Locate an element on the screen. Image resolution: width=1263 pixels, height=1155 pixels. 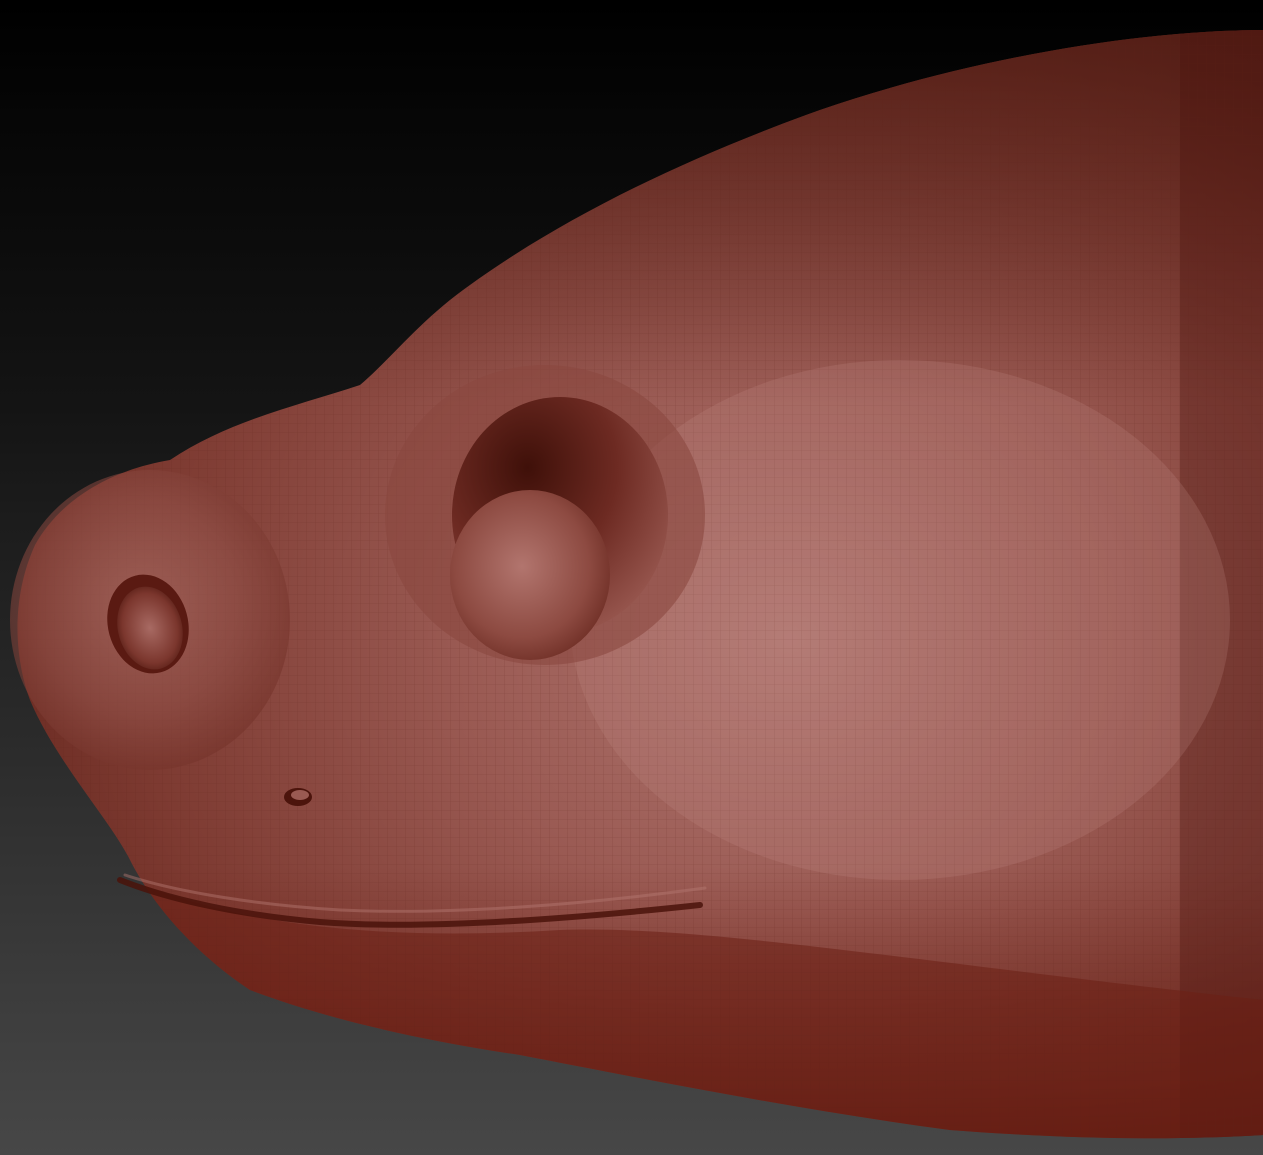
eye-socket is located at coordinates (545, 515).